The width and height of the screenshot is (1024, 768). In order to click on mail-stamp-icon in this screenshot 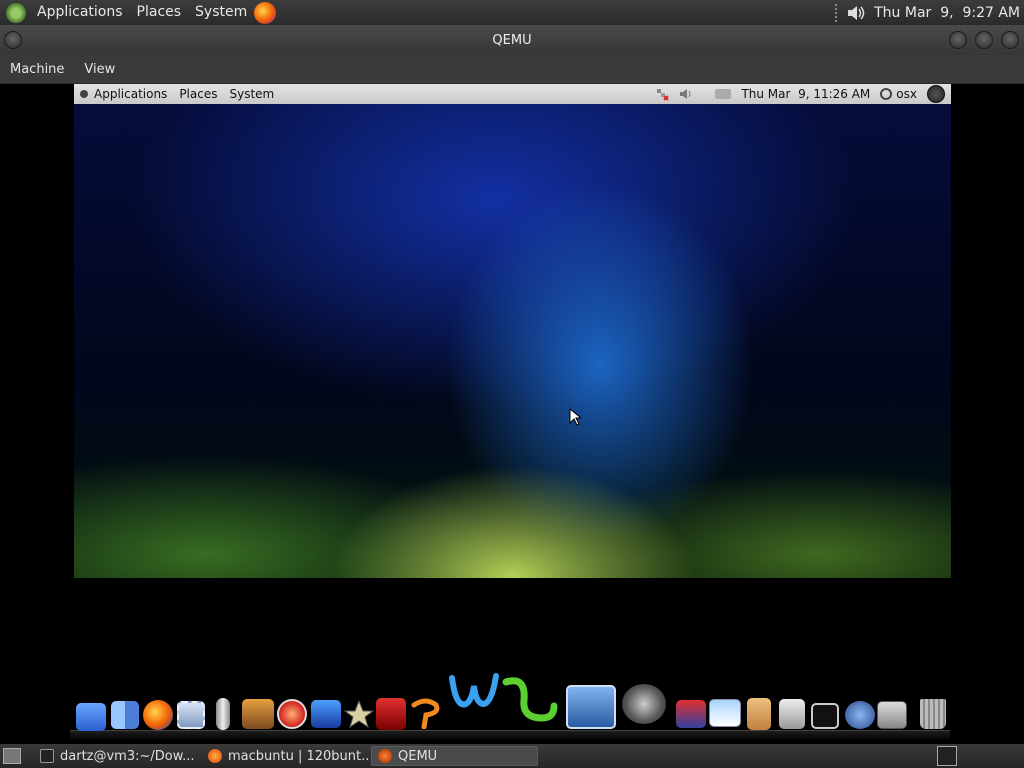, I will do `click(191, 715)`.